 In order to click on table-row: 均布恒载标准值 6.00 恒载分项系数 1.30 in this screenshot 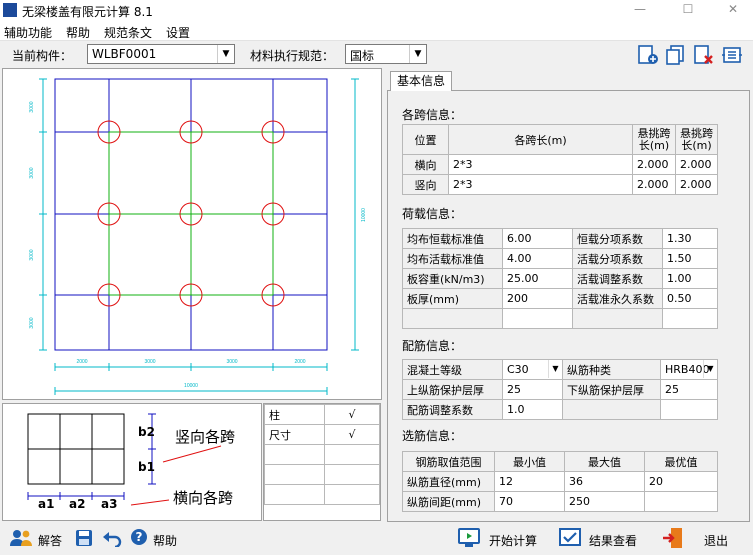, I will do `click(560, 238)`.